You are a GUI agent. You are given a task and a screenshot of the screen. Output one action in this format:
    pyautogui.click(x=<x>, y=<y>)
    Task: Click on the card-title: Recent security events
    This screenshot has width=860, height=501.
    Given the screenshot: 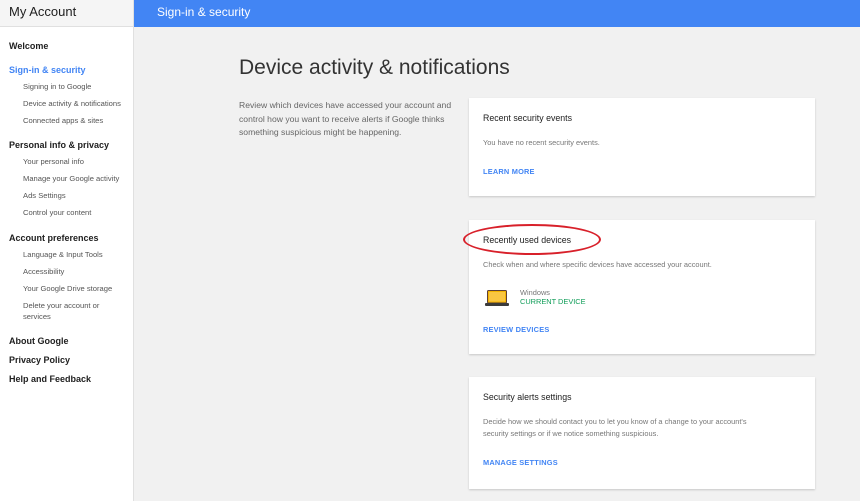 What is the action you would take?
    pyautogui.click(x=527, y=118)
    